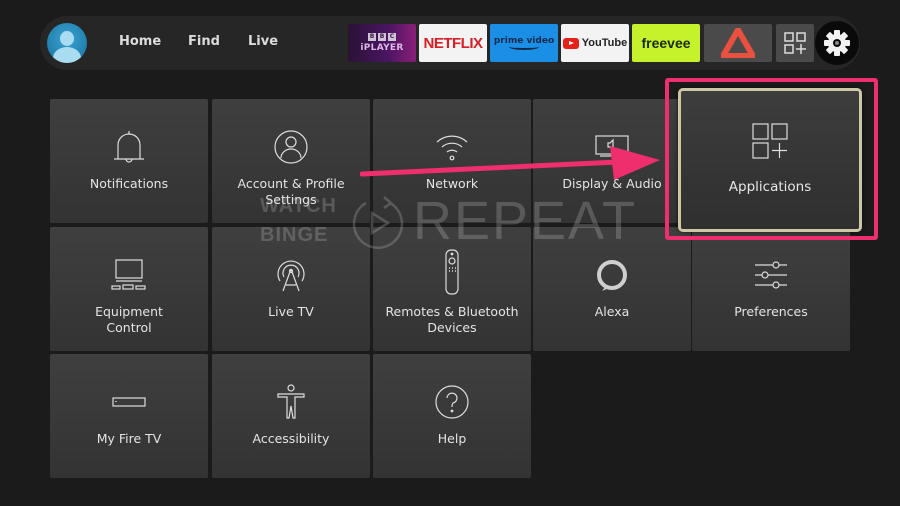 This screenshot has width=900, height=506. I want to click on tile-help: Help, so click(452, 416).